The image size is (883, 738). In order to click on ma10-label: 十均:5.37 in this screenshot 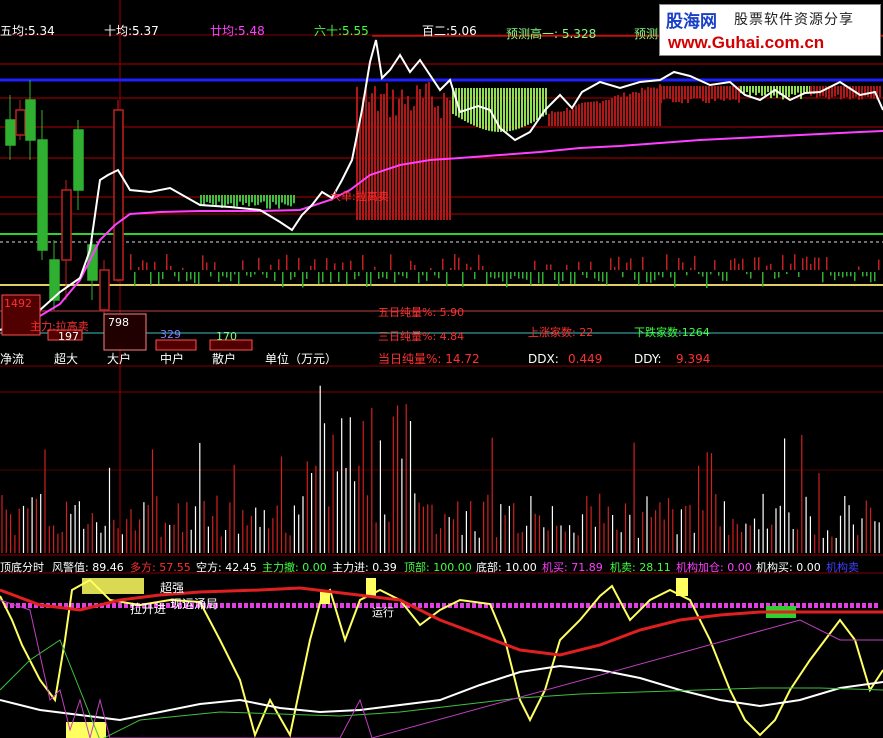, I will do `click(131, 31)`.